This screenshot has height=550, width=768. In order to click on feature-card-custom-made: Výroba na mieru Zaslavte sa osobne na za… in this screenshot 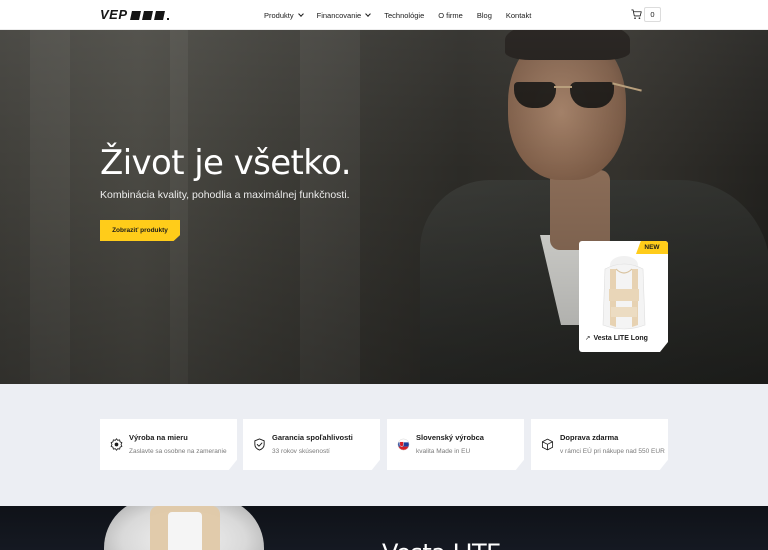, I will do `click(168, 444)`.